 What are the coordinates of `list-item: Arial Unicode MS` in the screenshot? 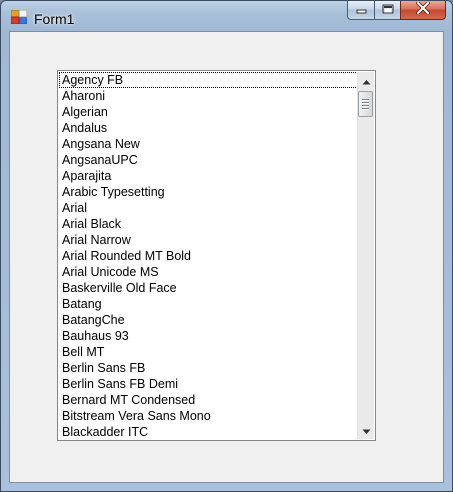 It's located at (208, 272).